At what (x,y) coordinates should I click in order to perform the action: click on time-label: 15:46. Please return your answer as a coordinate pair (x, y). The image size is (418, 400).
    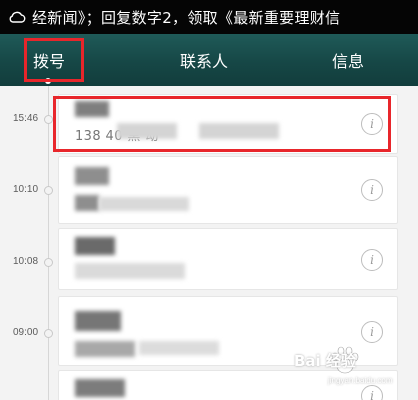
    Looking at the image, I should click on (26, 118).